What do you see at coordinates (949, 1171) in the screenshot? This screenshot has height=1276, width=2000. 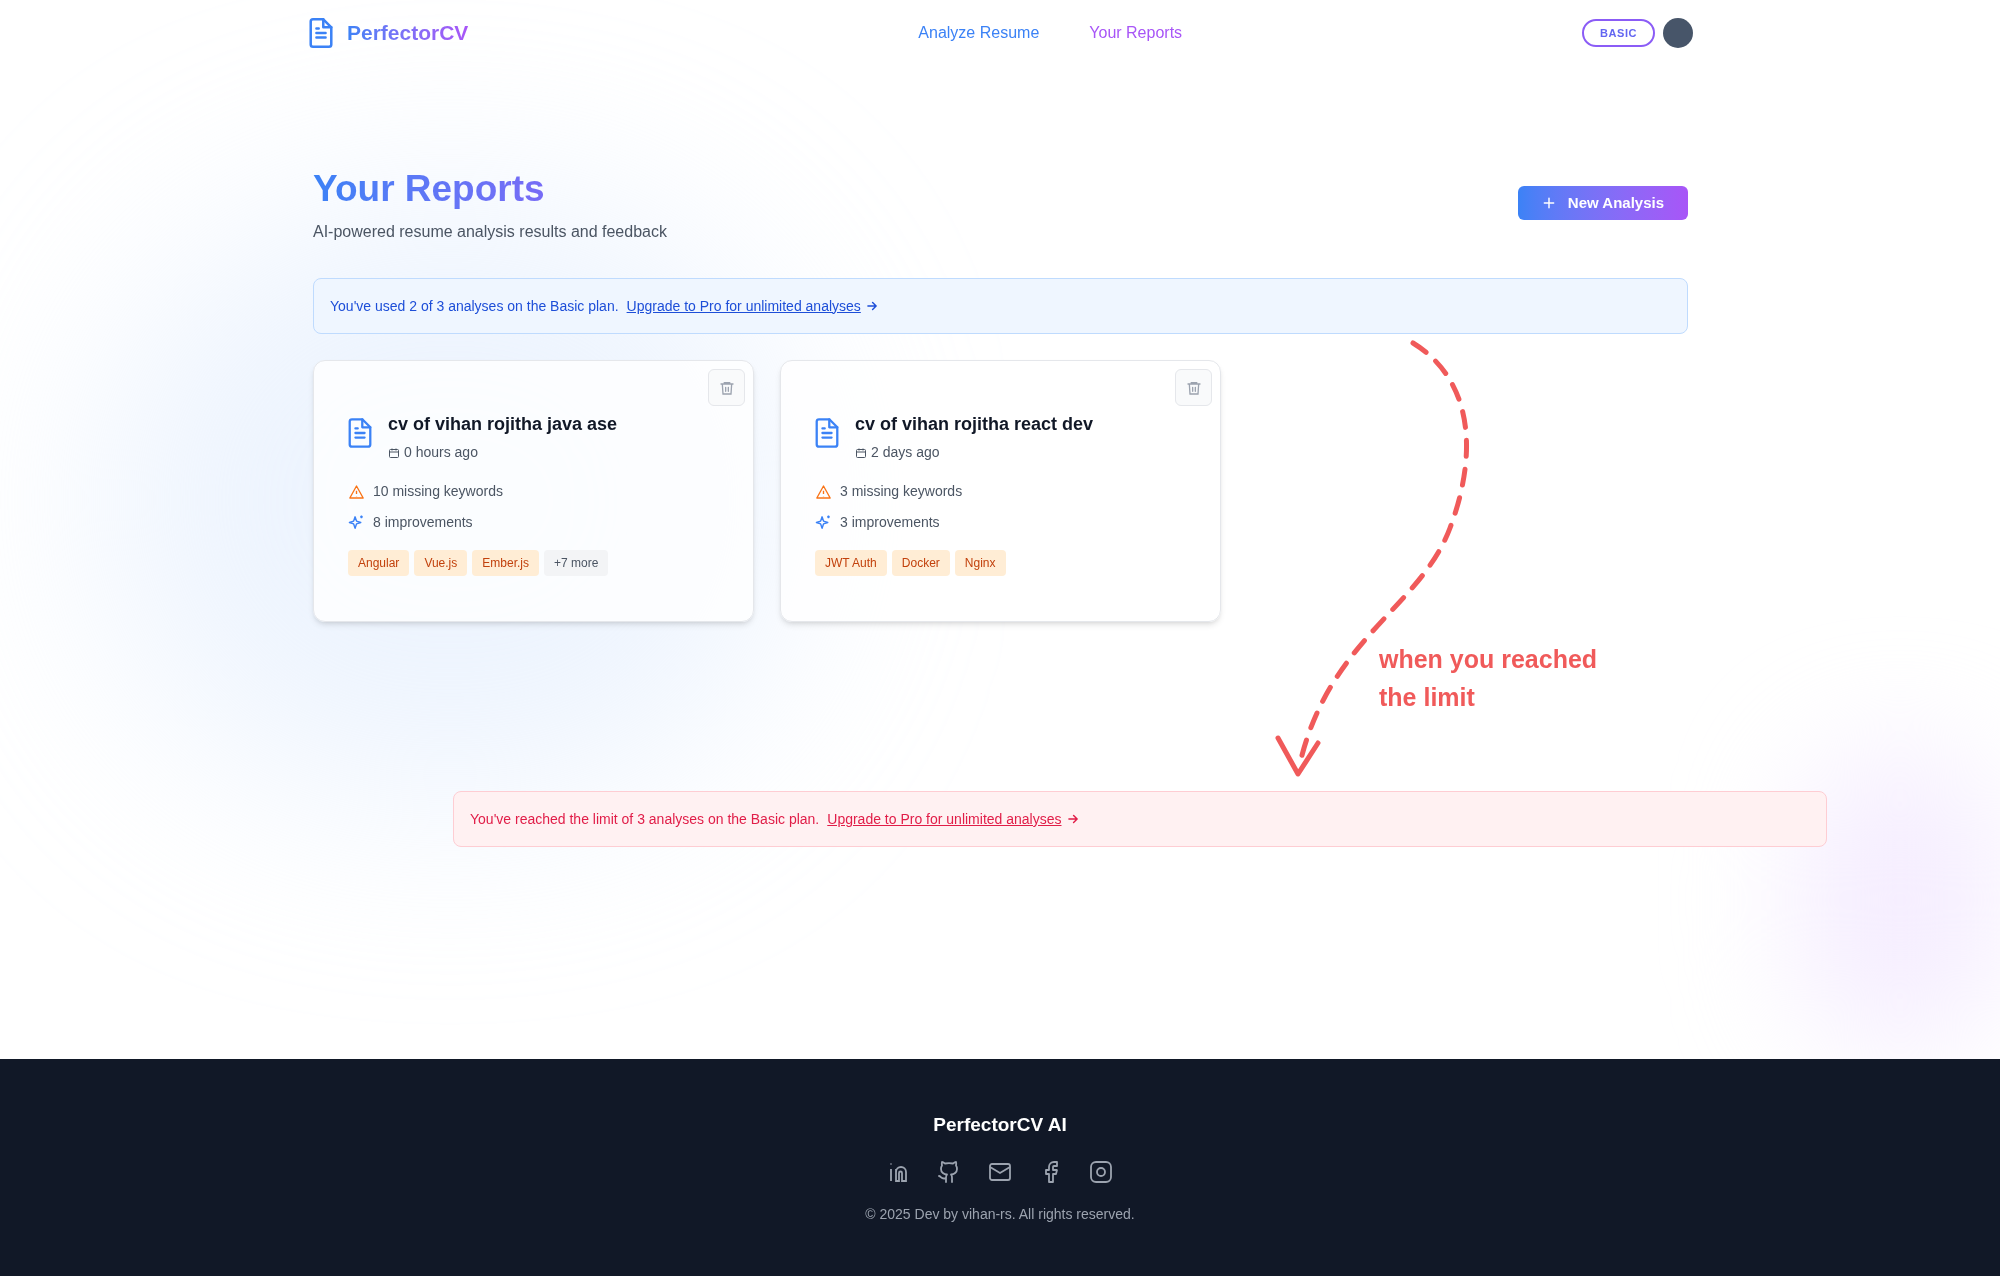 I see `github-icon` at bounding box center [949, 1171].